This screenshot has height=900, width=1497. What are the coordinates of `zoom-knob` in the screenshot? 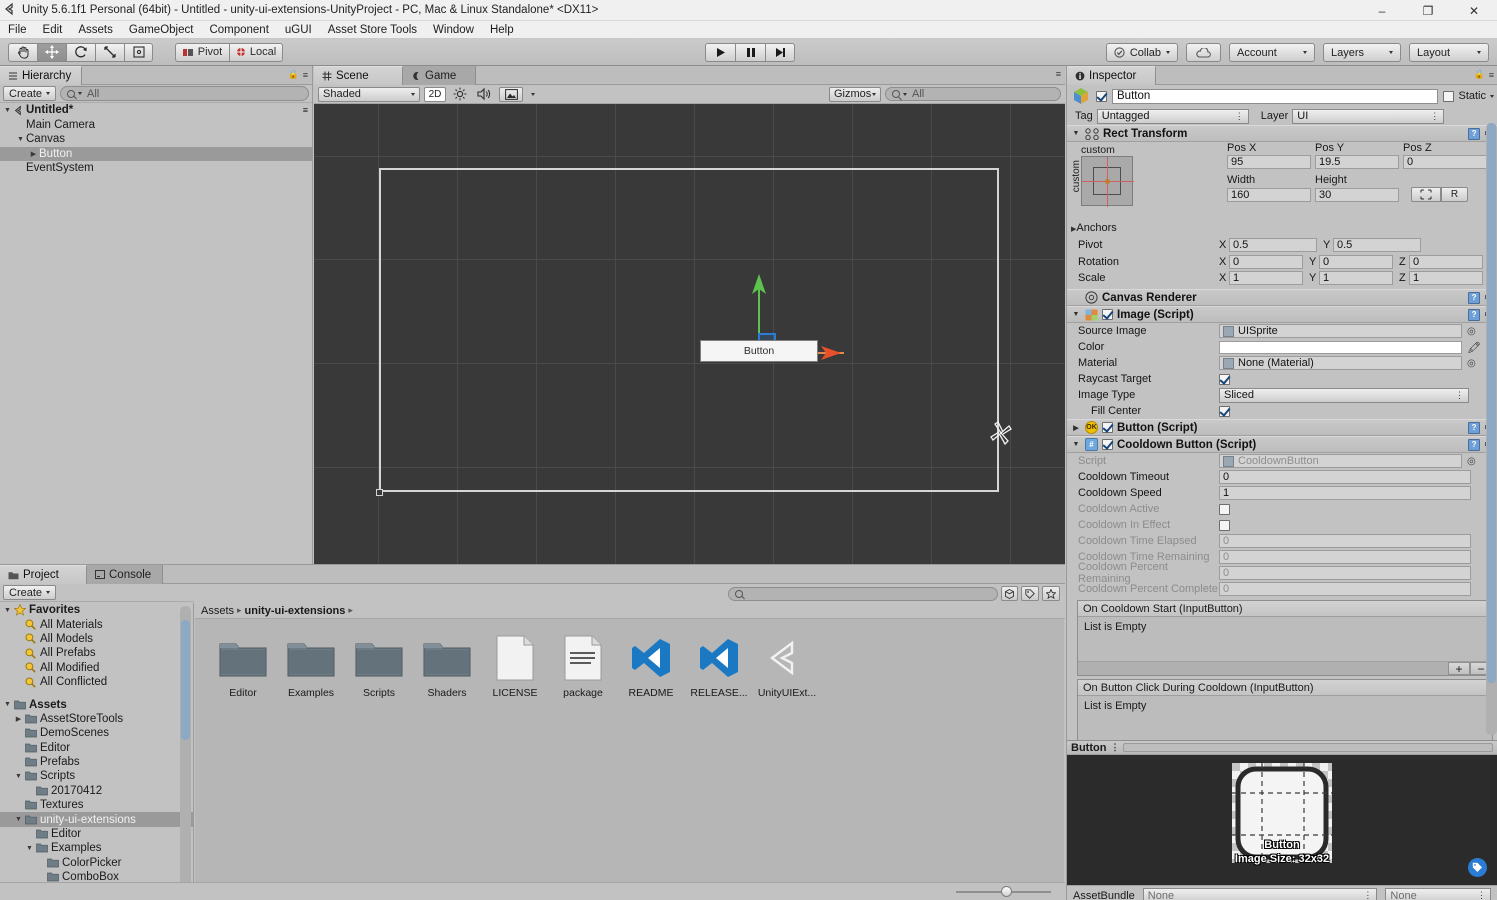 It's located at (1006, 891).